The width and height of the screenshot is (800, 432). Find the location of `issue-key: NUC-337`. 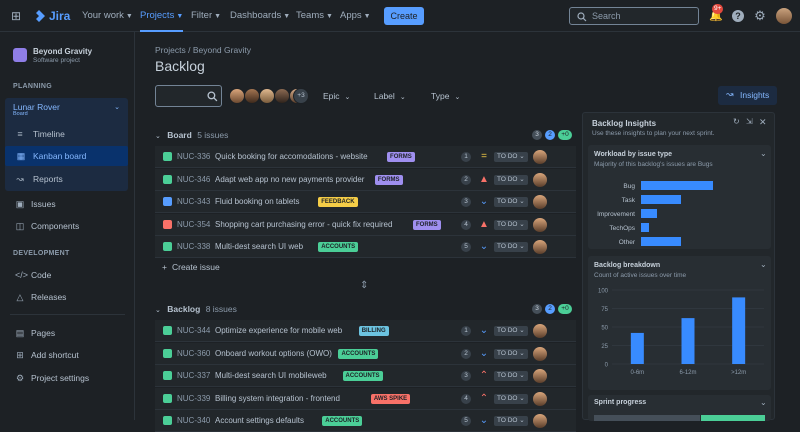

issue-key: NUC-337 is located at coordinates (193, 376).